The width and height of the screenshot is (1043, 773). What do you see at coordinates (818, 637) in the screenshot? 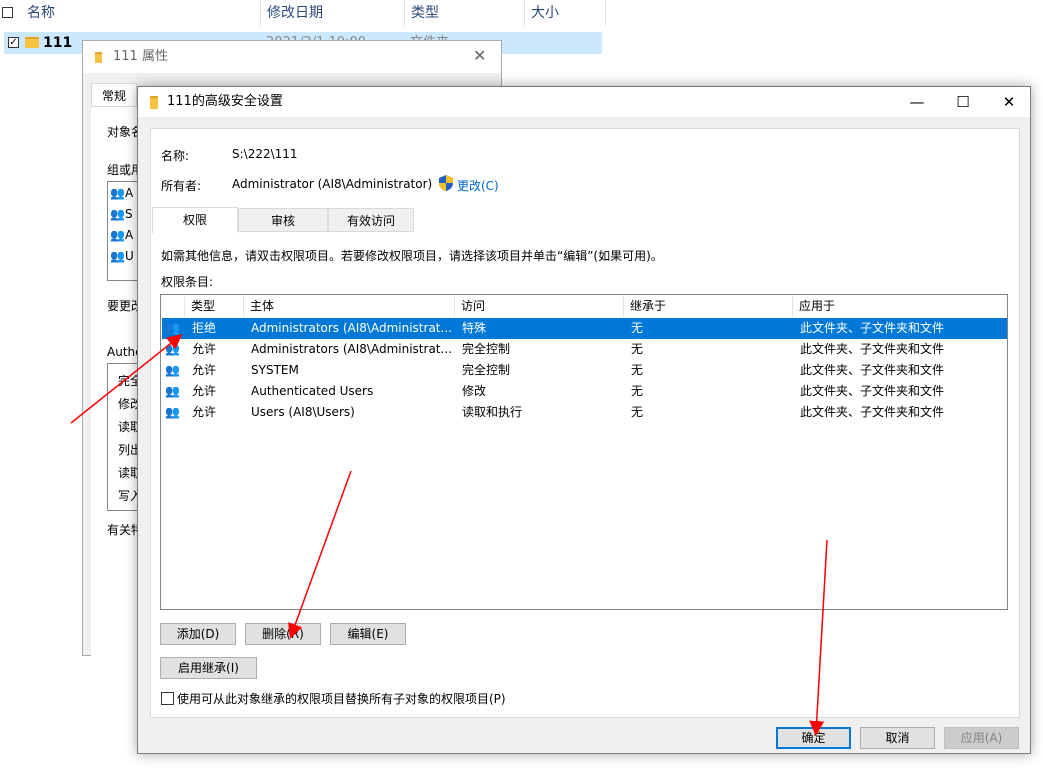
I see `arrow-to-ok-button` at bounding box center [818, 637].